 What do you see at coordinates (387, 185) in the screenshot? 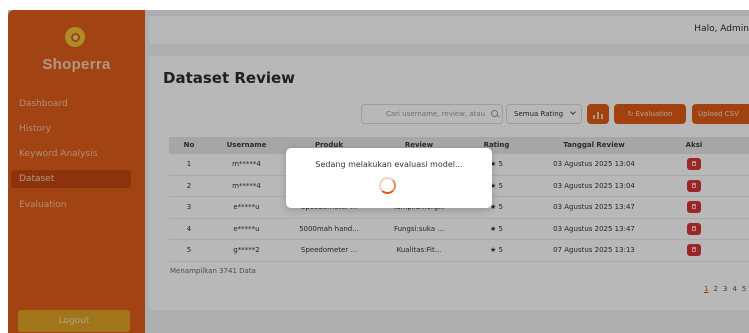
I see `spinner-icon` at bounding box center [387, 185].